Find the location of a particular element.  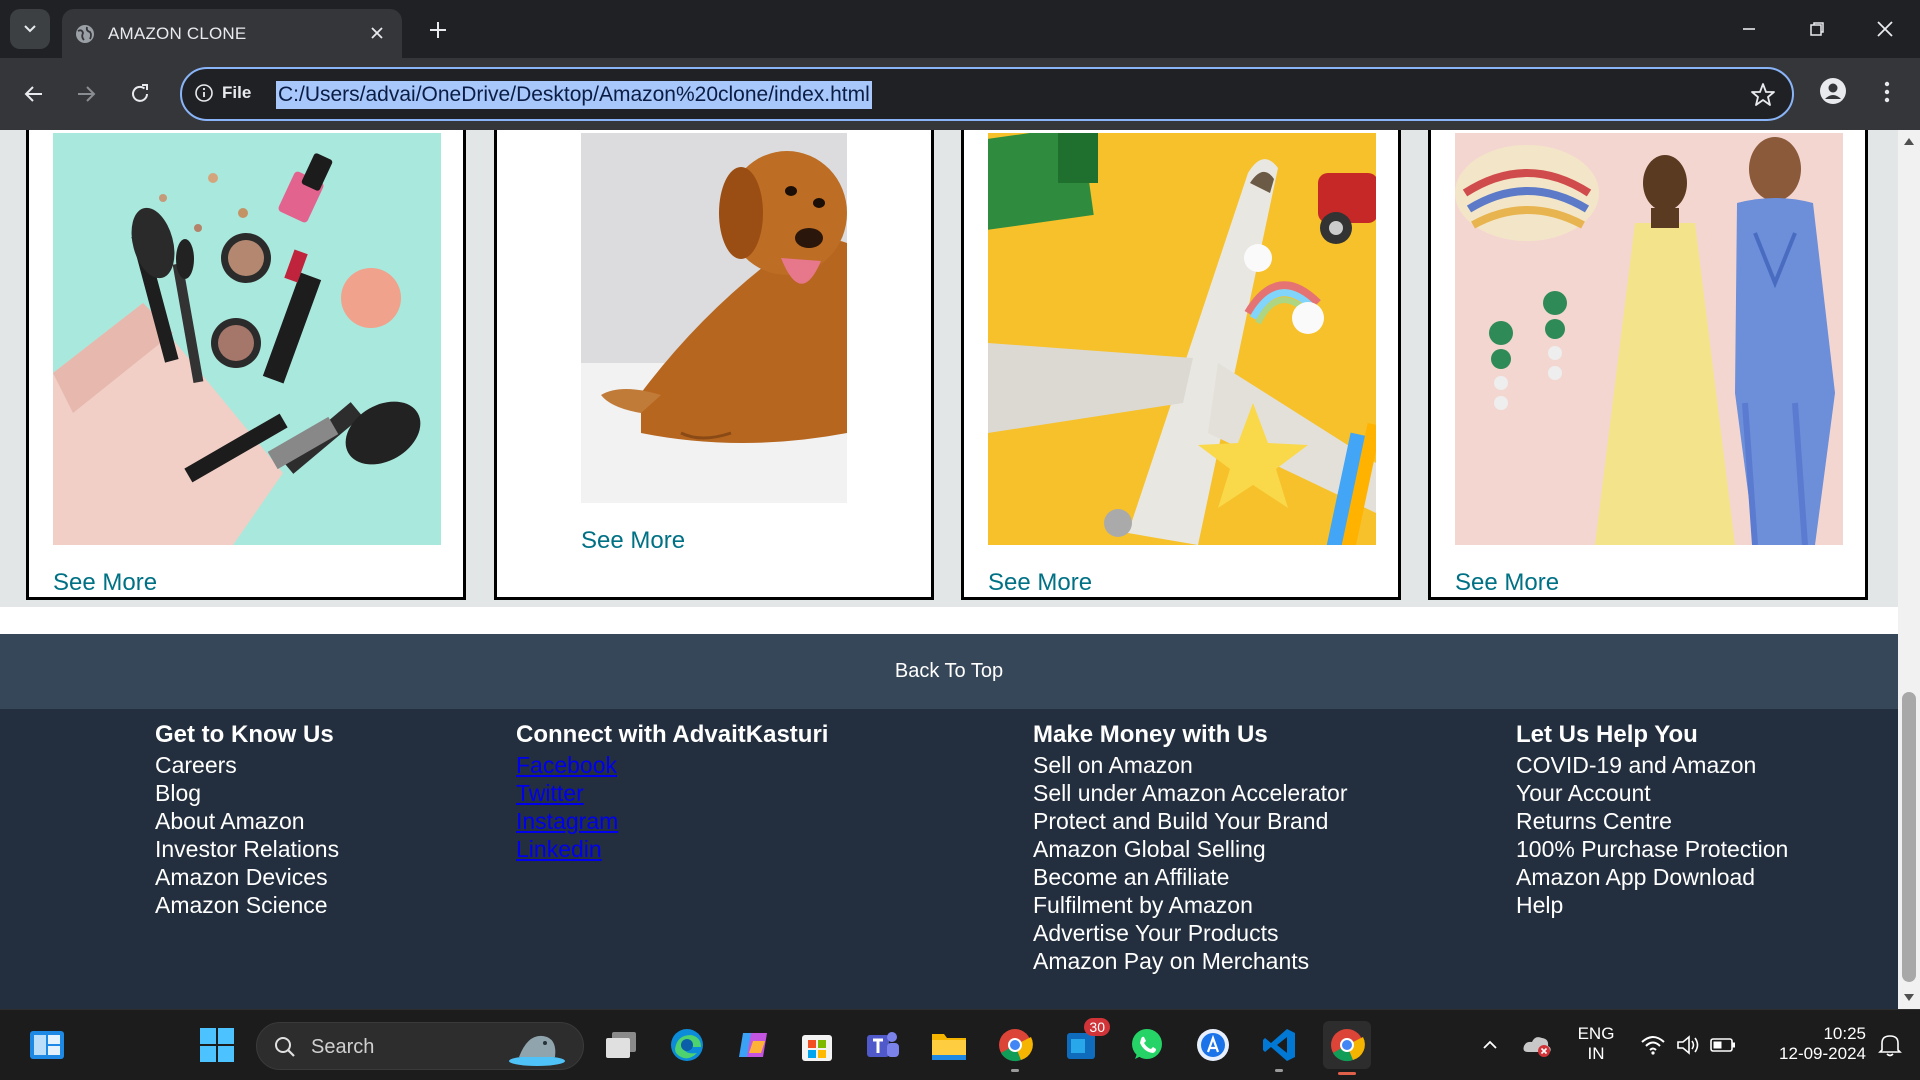

clock-date: 12-09-2024 is located at coordinates (1822, 1053).